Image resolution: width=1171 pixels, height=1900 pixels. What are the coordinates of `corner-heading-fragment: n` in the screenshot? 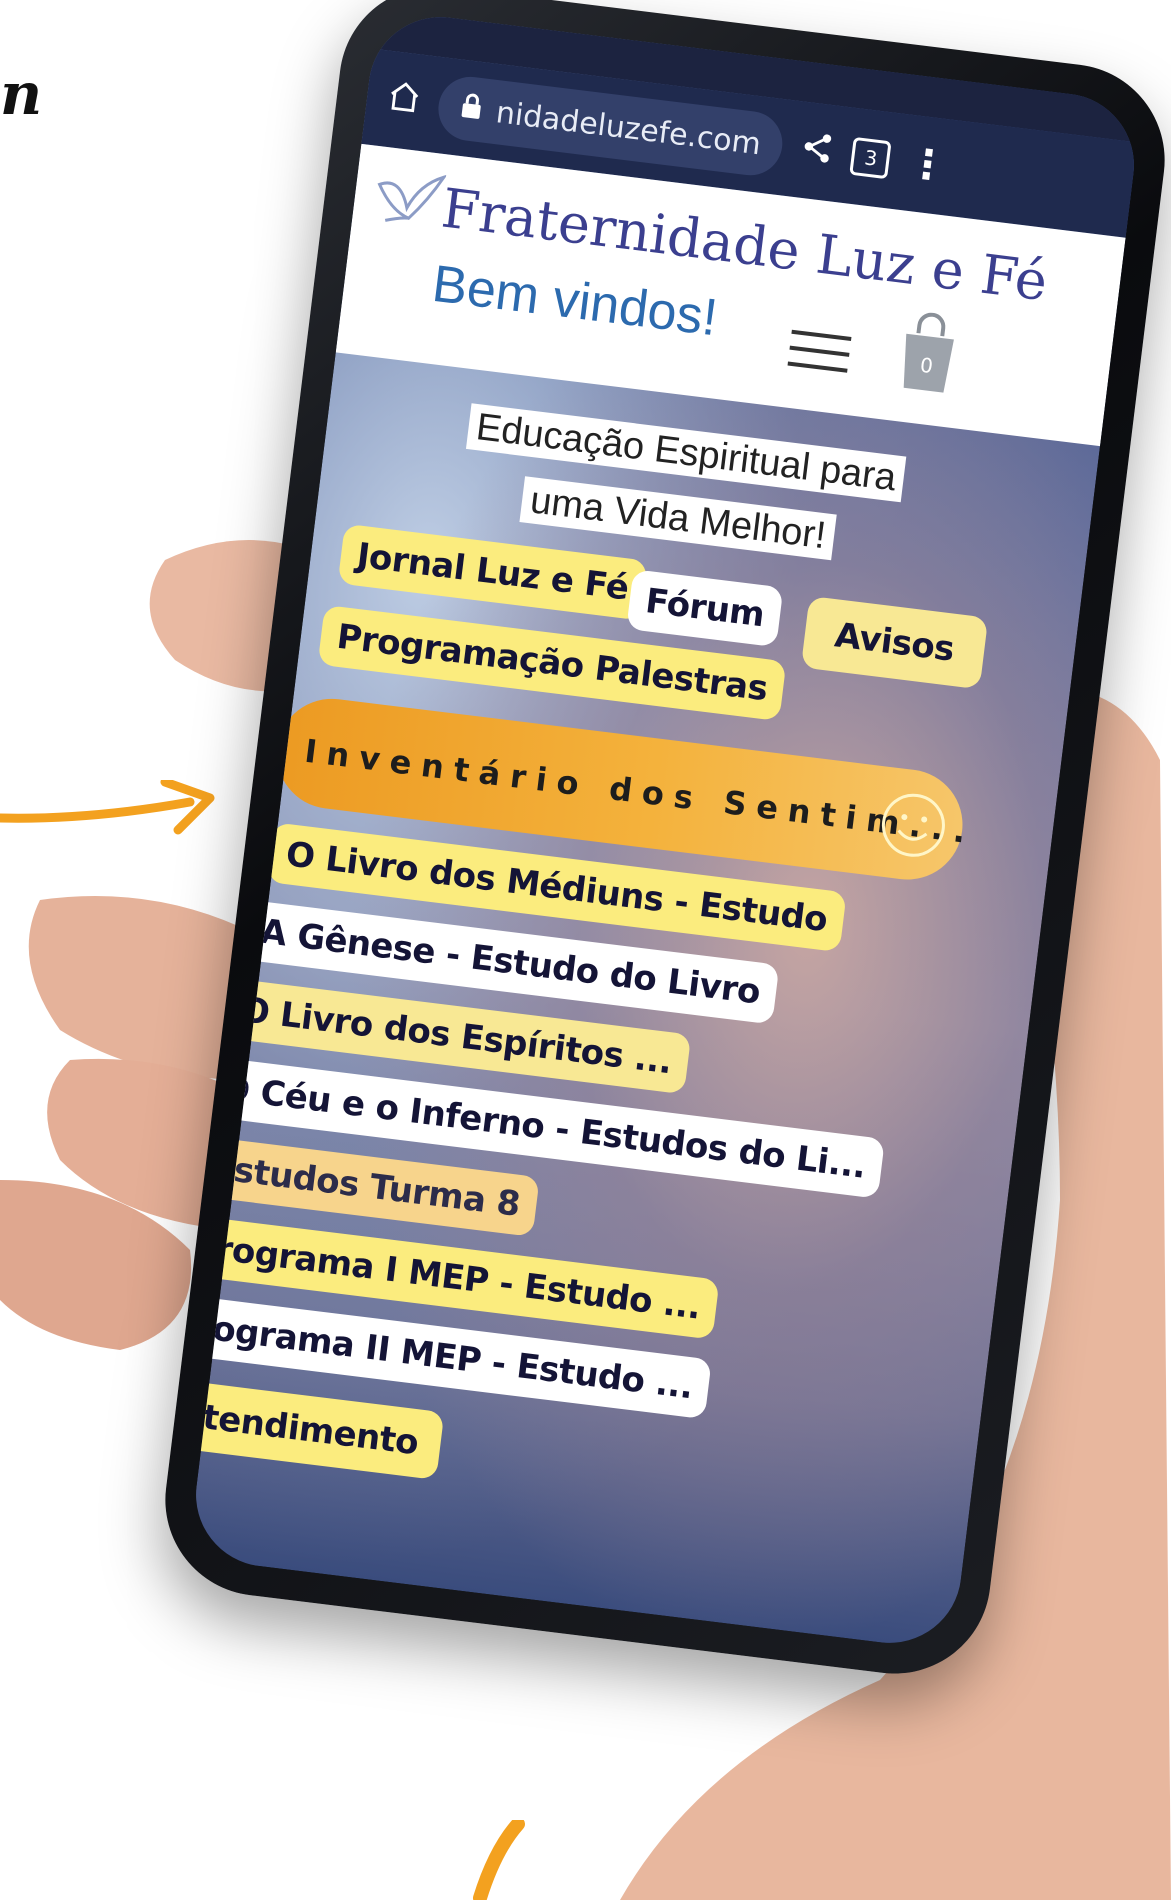 It's located at (21, 94).